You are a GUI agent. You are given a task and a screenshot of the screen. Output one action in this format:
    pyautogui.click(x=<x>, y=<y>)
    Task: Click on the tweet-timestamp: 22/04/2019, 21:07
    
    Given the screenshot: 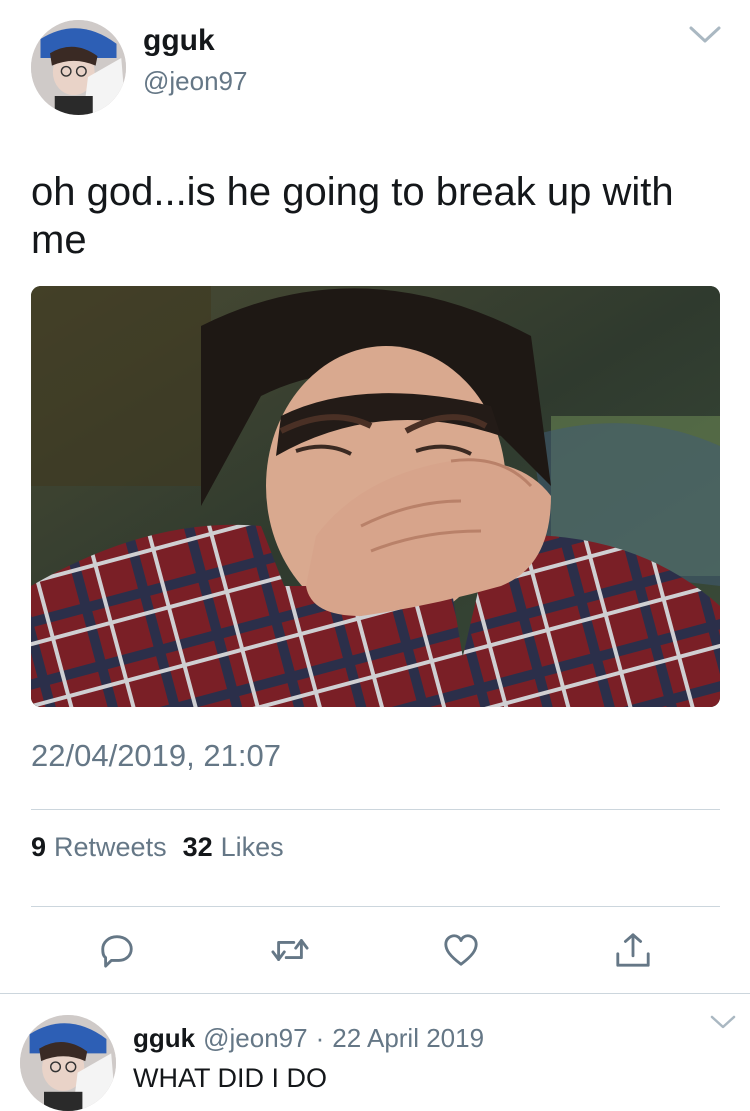 What is the action you would take?
    pyautogui.click(x=156, y=756)
    